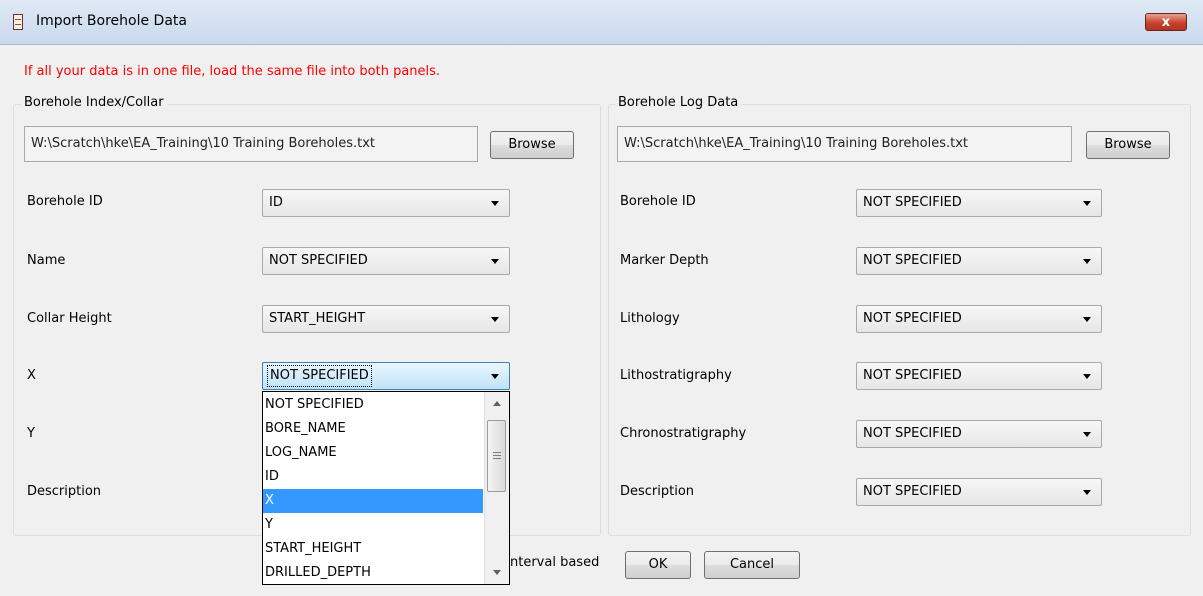 Image resolution: width=1203 pixels, height=596 pixels. What do you see at coordinates (752, 565) in the screenshot?
I see `cancel-button: Cancel` at bounding box center [752, 565].